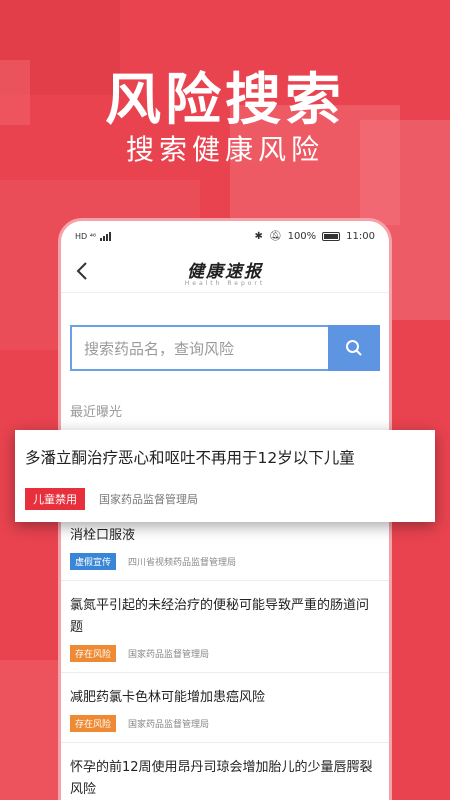  I want to click on bluetooth-icon: ✱, so click(258, 236).